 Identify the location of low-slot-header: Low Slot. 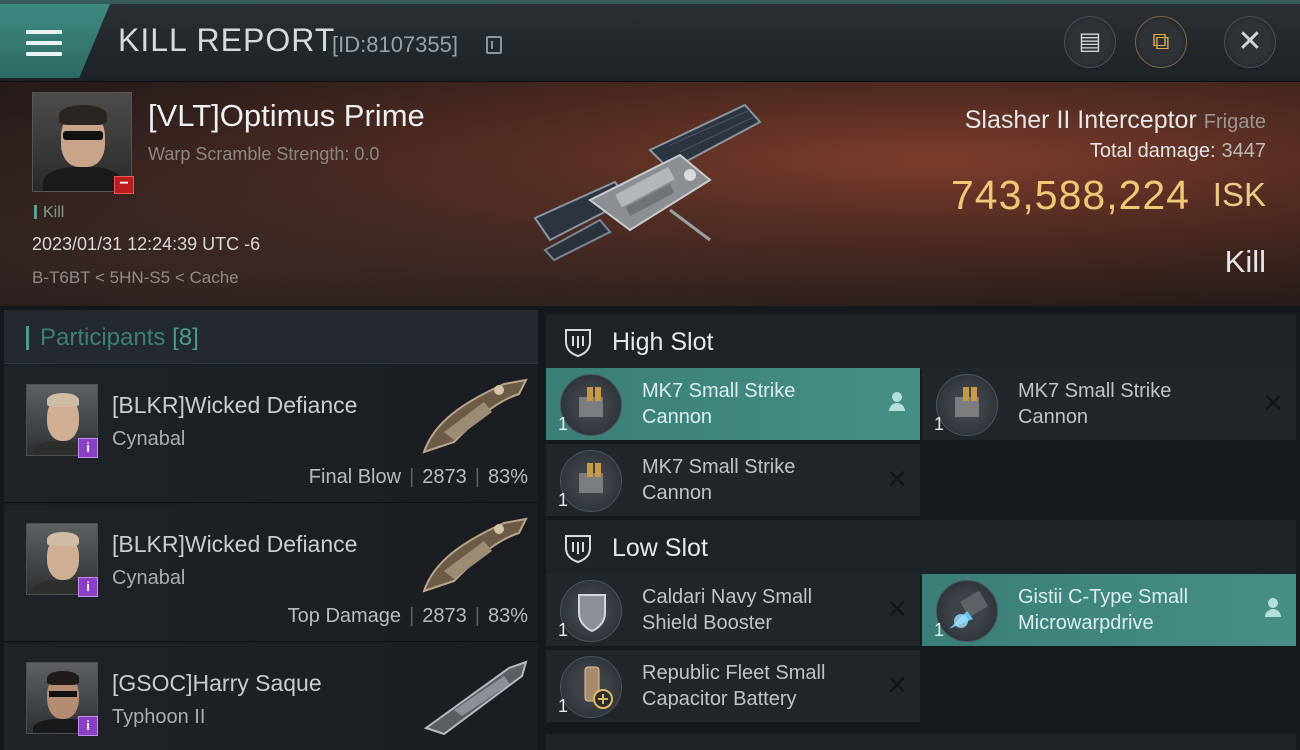
(921, 548).